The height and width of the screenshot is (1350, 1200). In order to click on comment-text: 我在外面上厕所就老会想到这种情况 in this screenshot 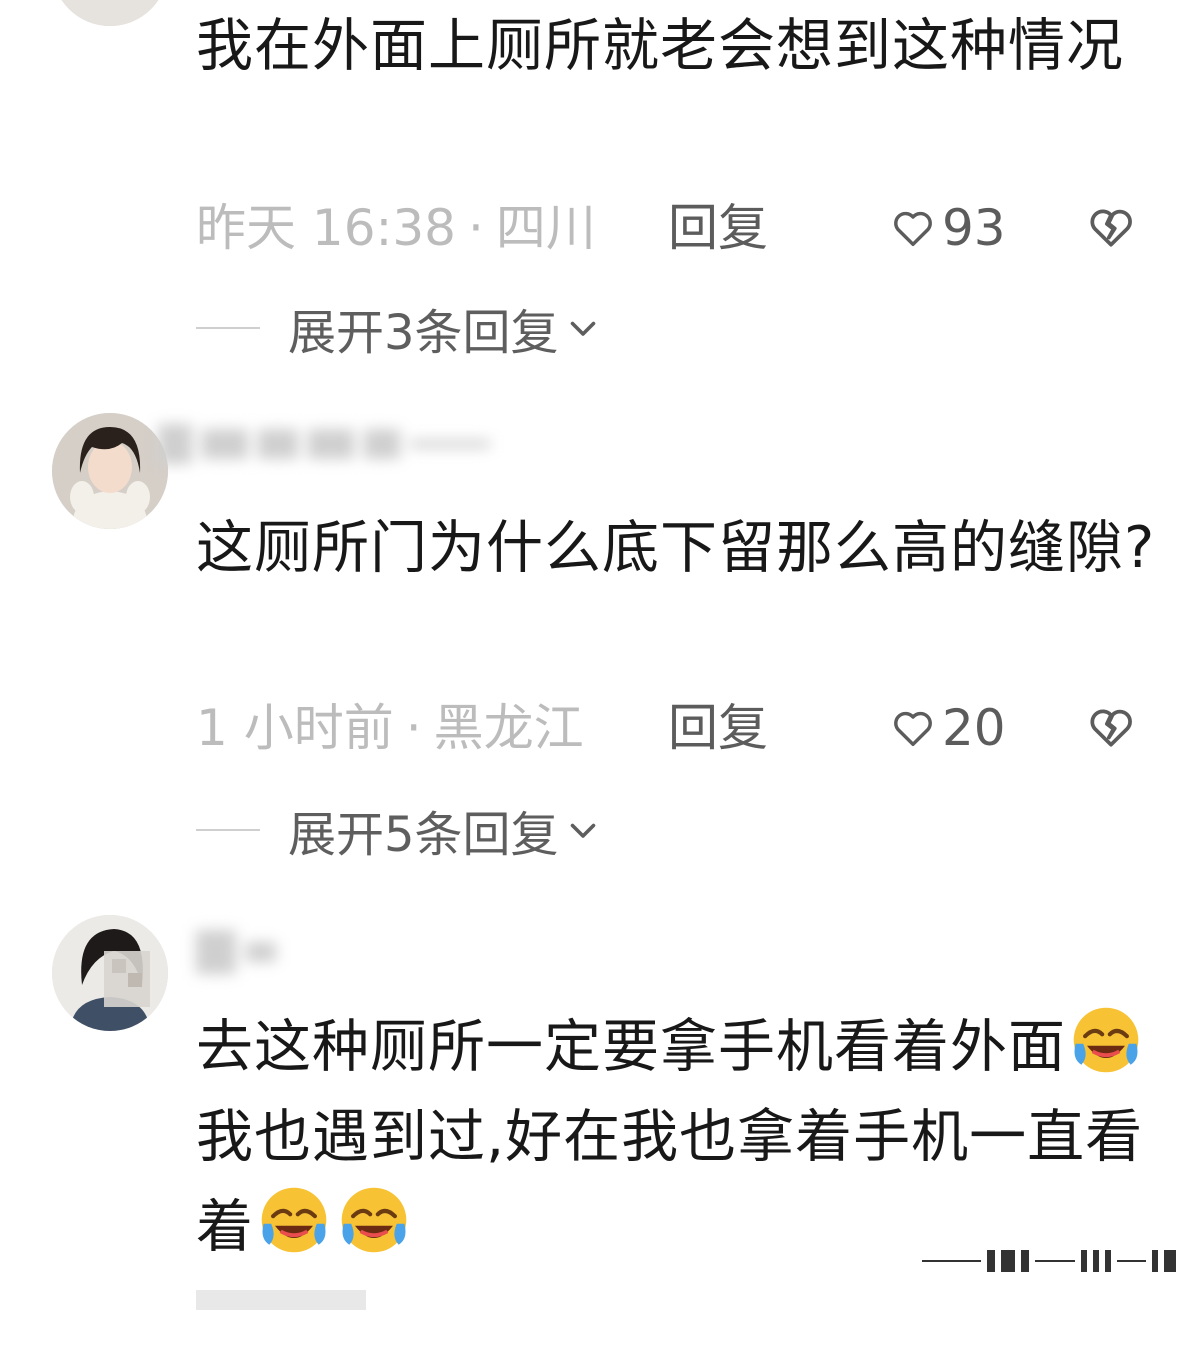, I will do `click(660, 46)`.